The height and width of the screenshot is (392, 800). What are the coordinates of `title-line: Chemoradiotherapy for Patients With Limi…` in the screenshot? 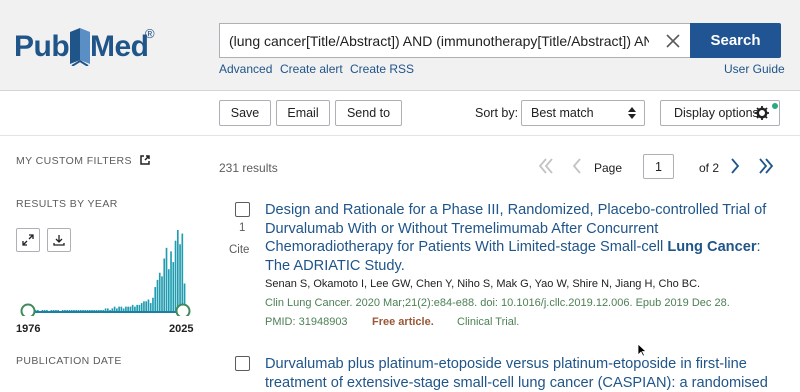 It's located at (525, 247).